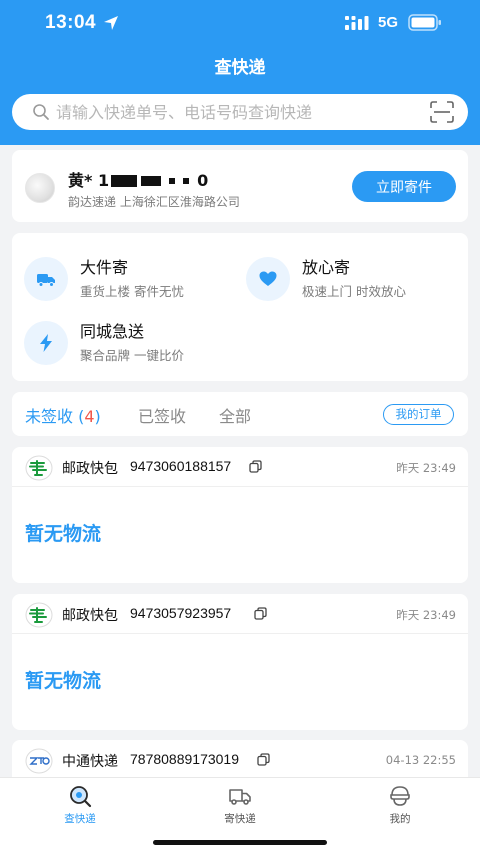  I want to click on service-subtitle: 聚合品牌 一键比价, so click(132, 355).